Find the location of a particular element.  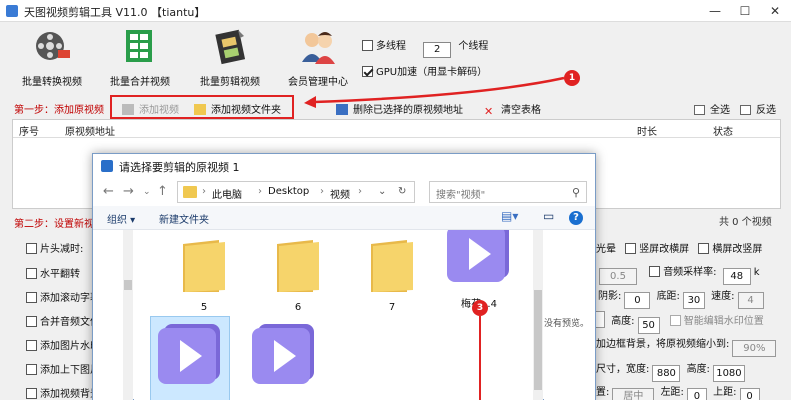

batch-convert-button: 批量转换视频 is located at coordinates (52, 58).